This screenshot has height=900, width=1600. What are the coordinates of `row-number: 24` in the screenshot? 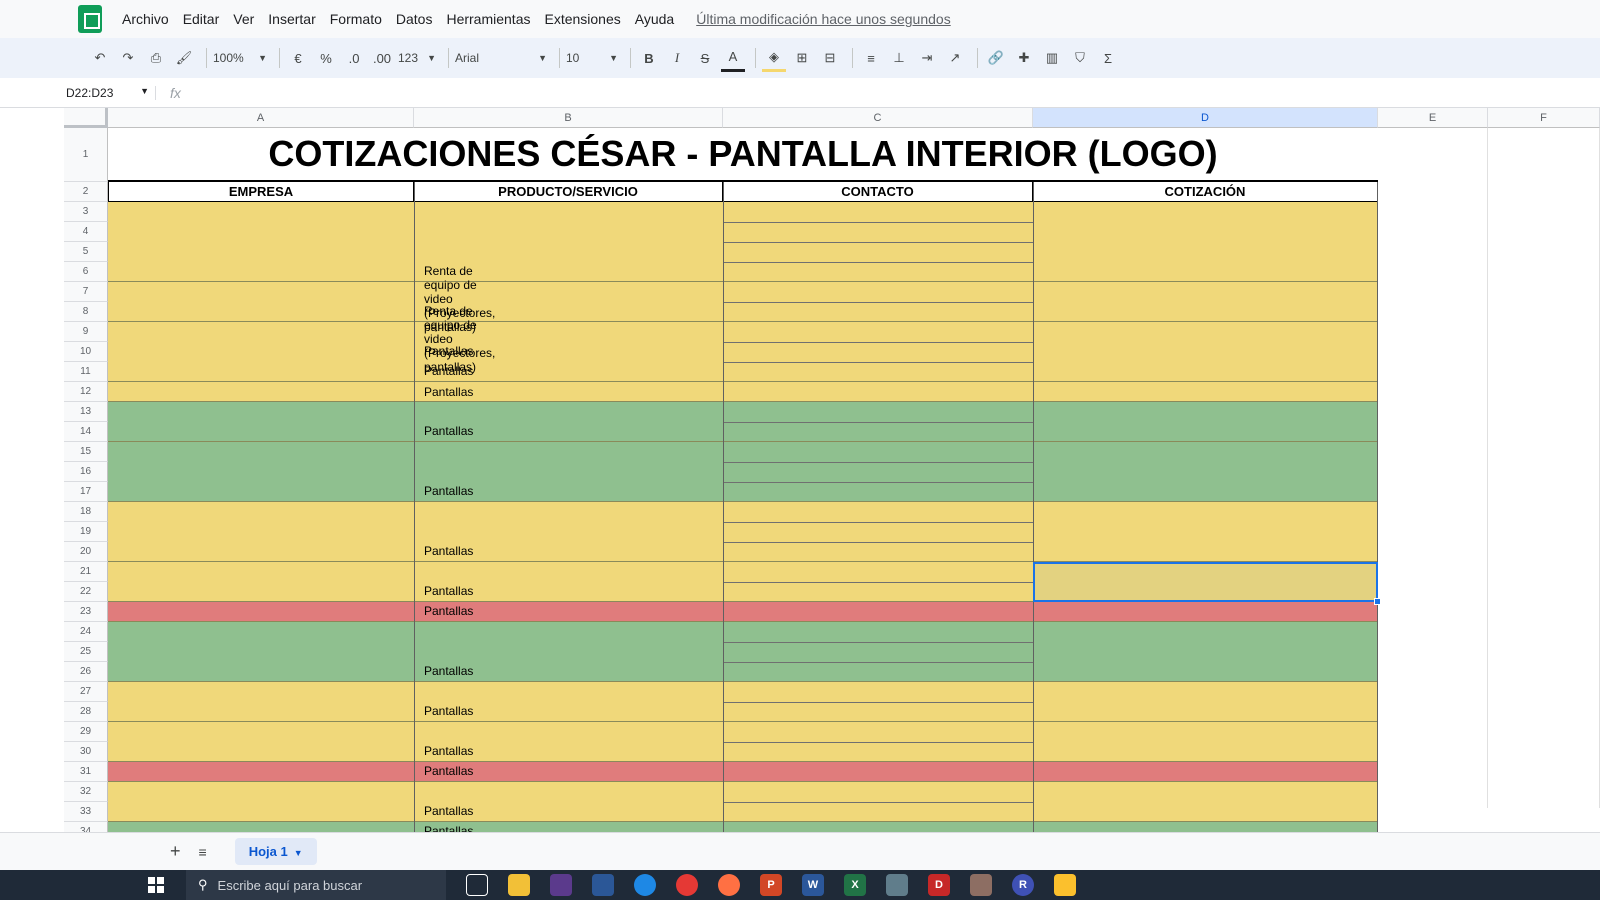 It's located at (86, 632).